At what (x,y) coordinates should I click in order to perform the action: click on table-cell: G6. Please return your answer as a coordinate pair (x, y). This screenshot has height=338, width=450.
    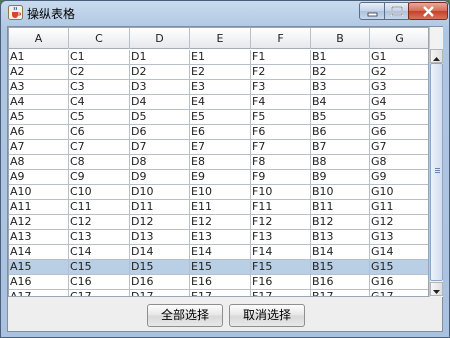
    Looking at the image, I should click on (399, 132).